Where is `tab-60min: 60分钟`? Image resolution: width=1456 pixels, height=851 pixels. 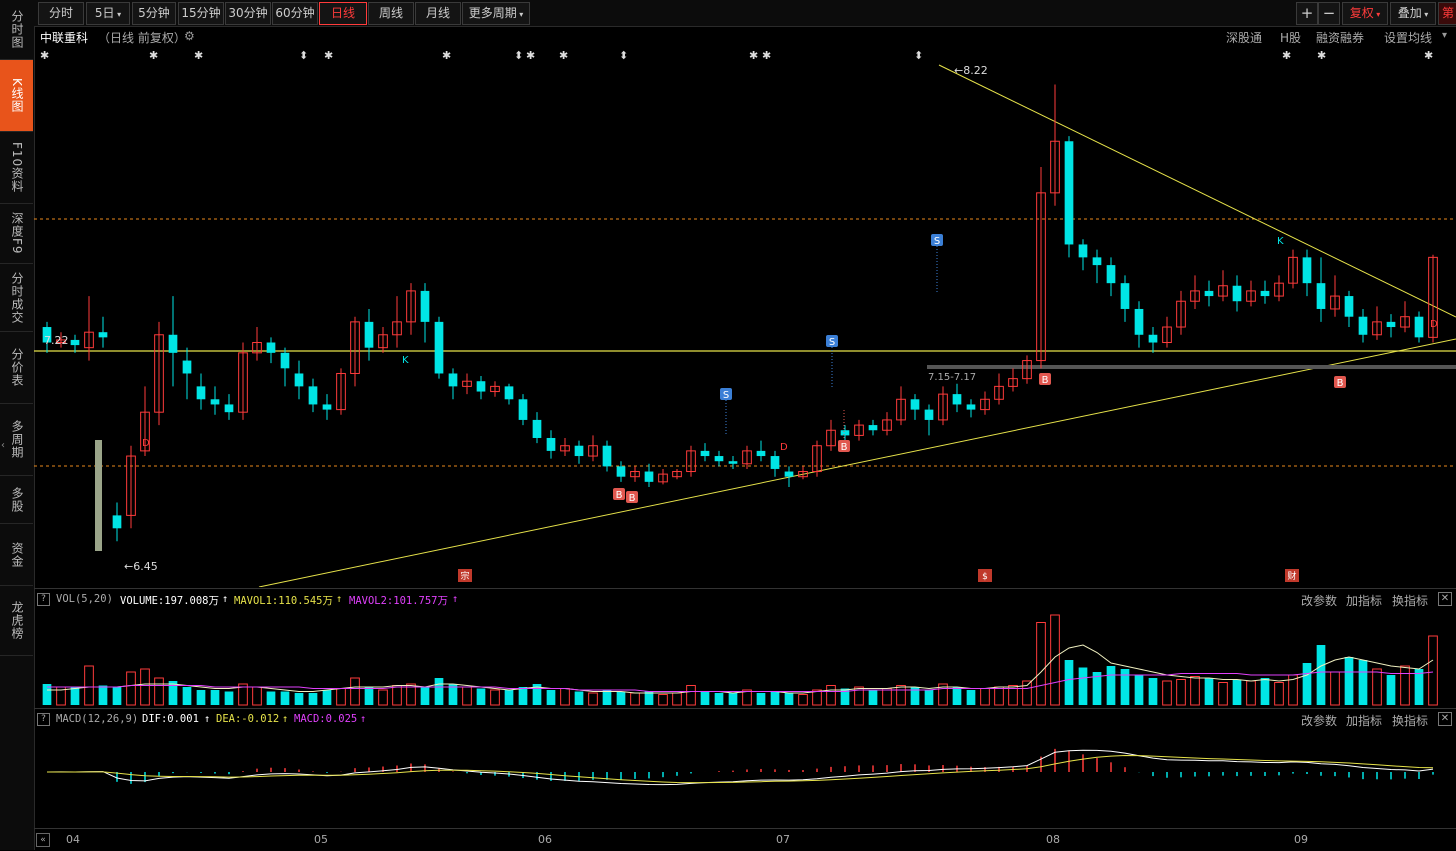 tab-60min: 60分钟 is located at coordinates (295, 13).